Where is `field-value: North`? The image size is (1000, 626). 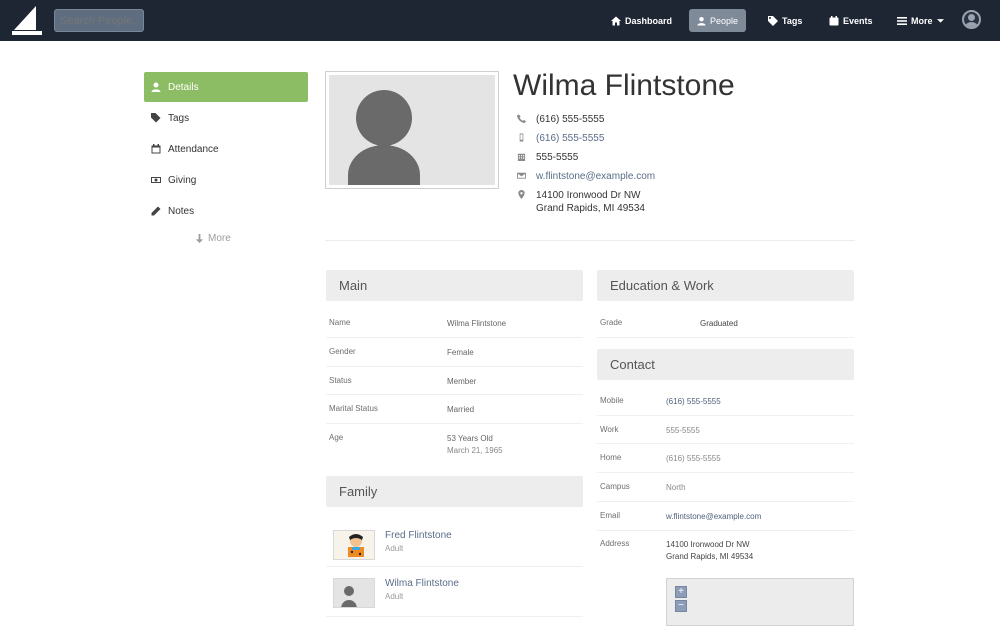
field-value: North is located at coordinates (676, 487).